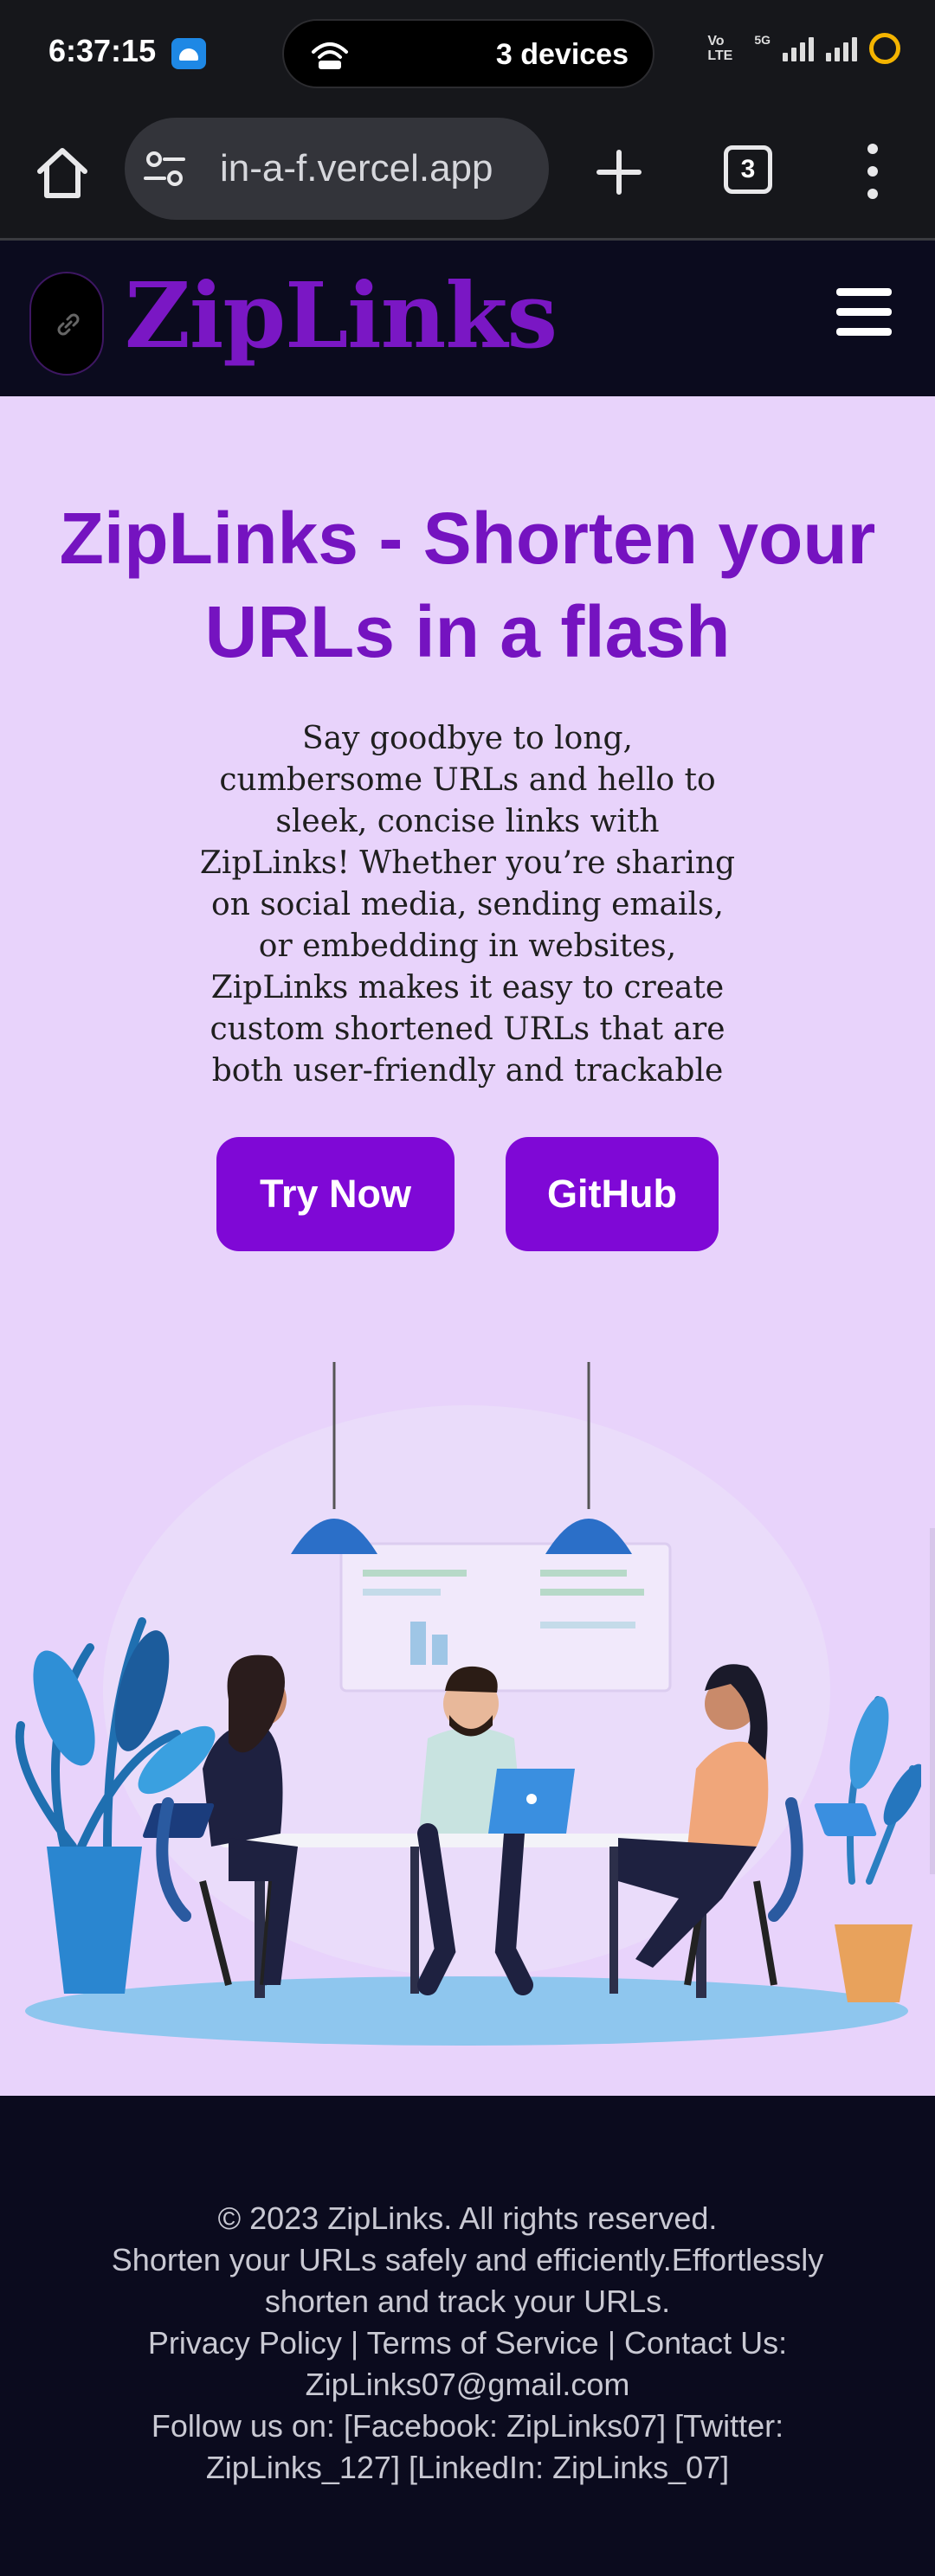 The image size is (935, 2576). Describe the element at coordinates (62, 173) in the screenshot. I see `home-icon` at that location.